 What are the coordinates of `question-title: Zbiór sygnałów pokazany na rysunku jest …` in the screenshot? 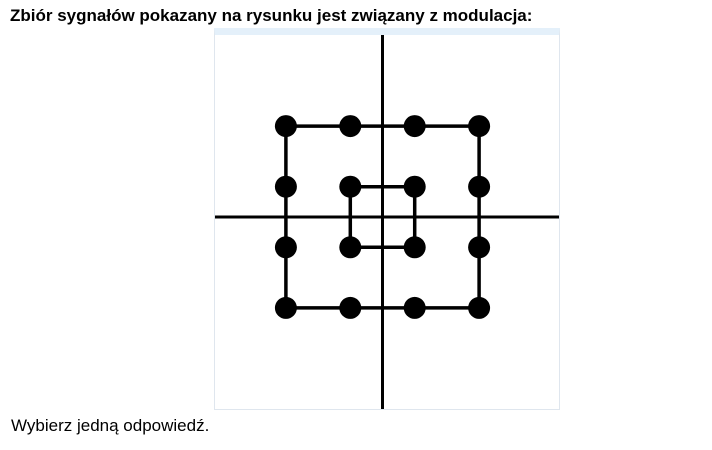 It's located at (271, 15).